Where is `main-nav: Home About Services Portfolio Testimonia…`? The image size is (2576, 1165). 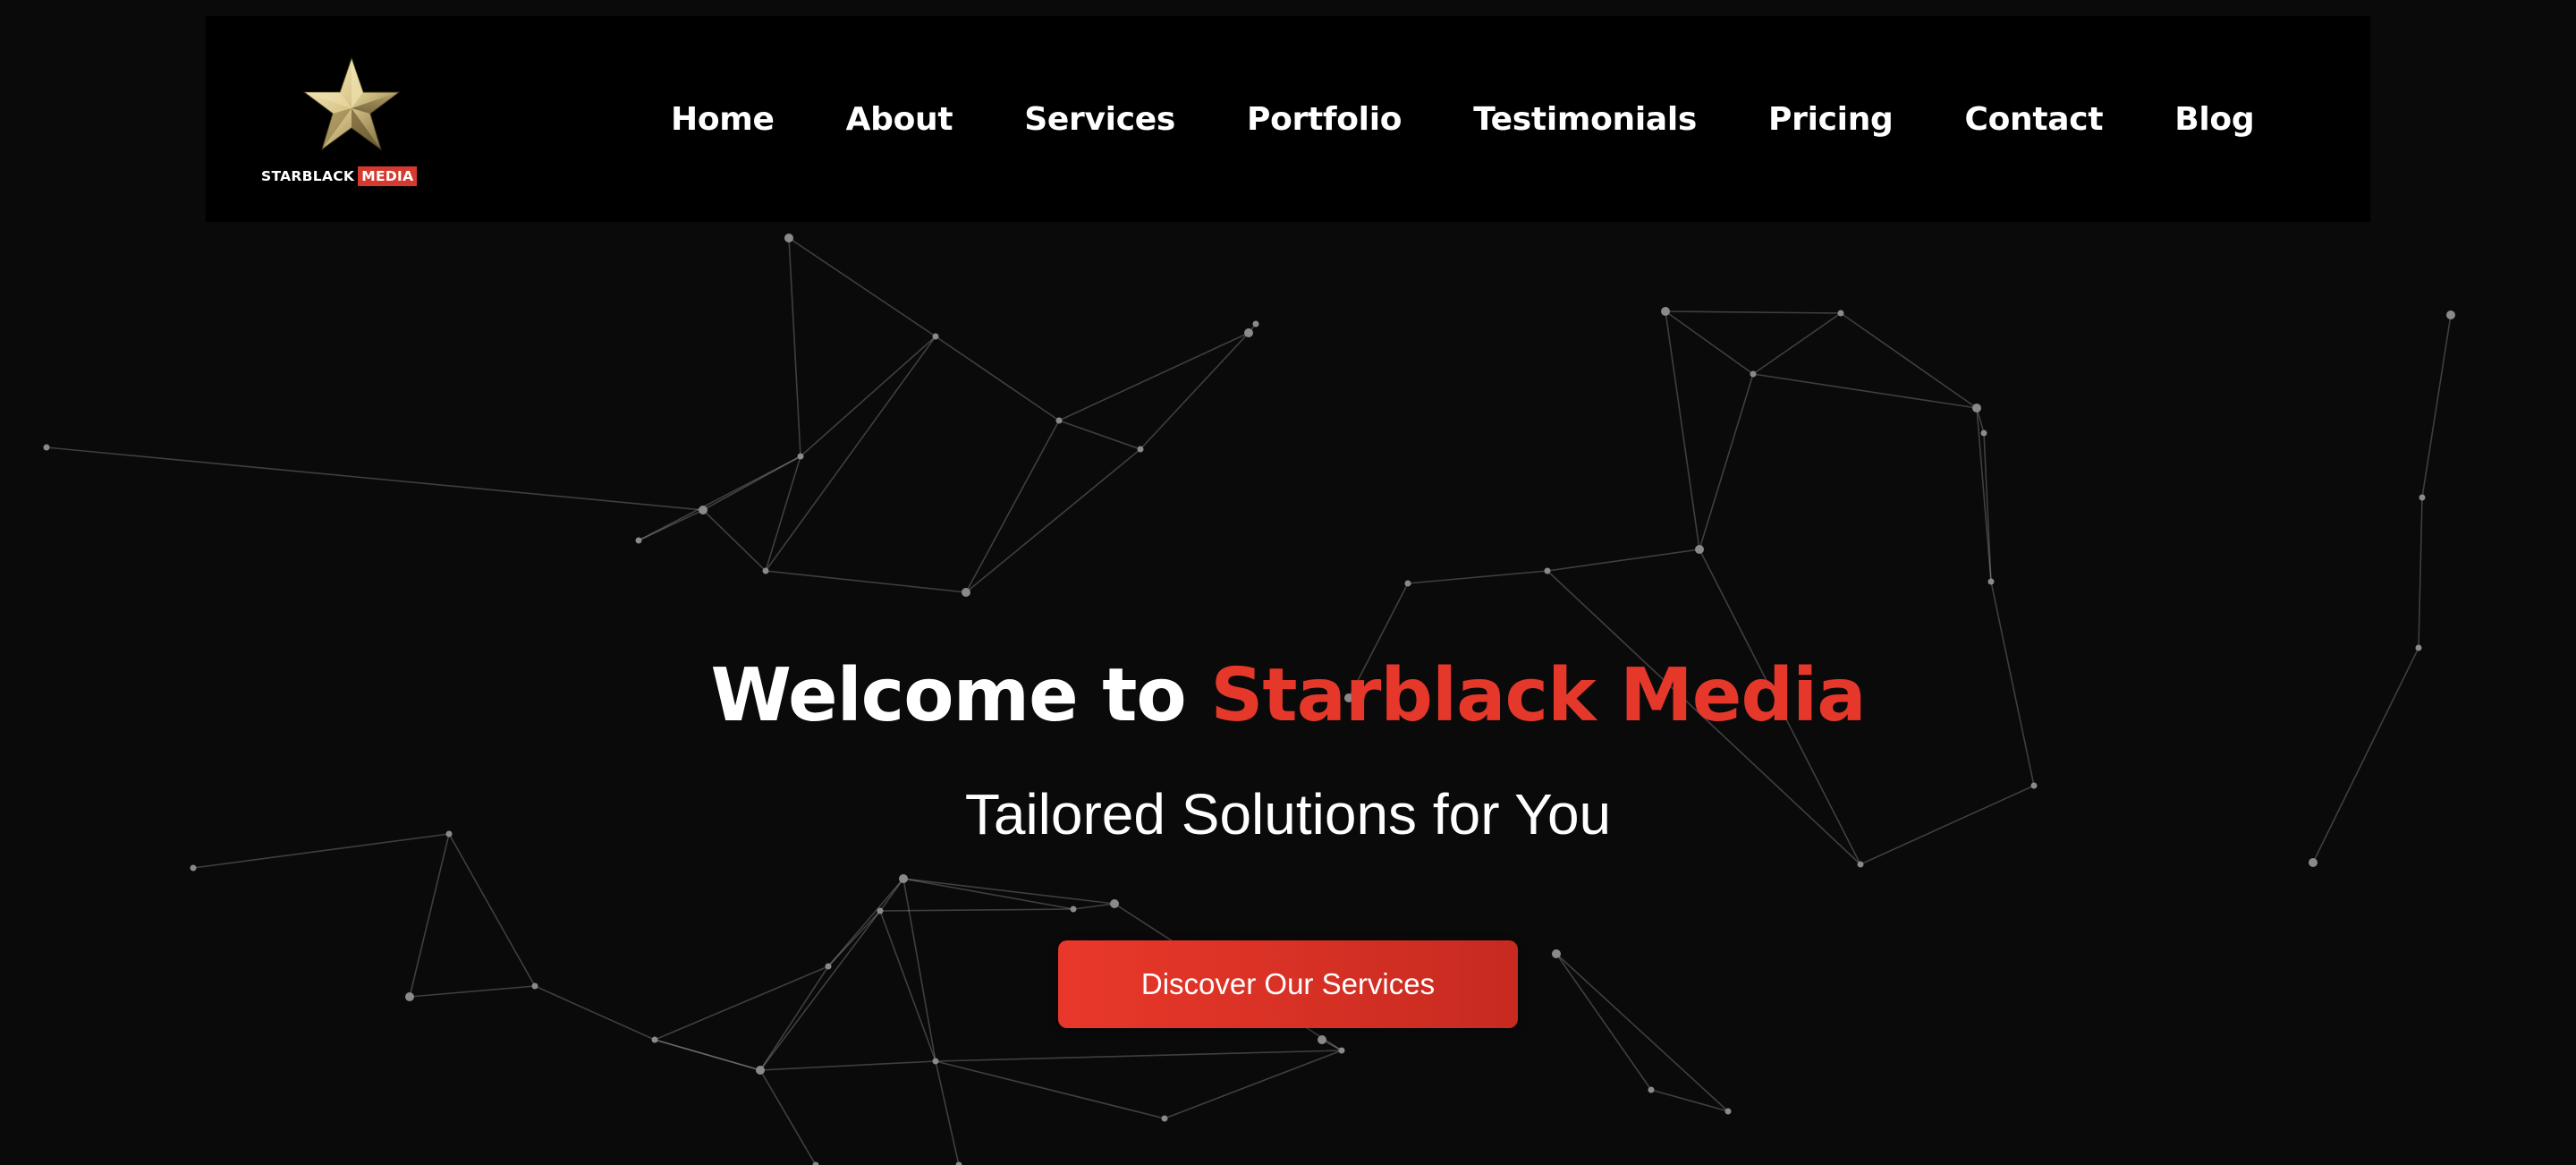 main-nav: Home About Services Portfolio Testimonia… is located at coordinates (1463, 119).